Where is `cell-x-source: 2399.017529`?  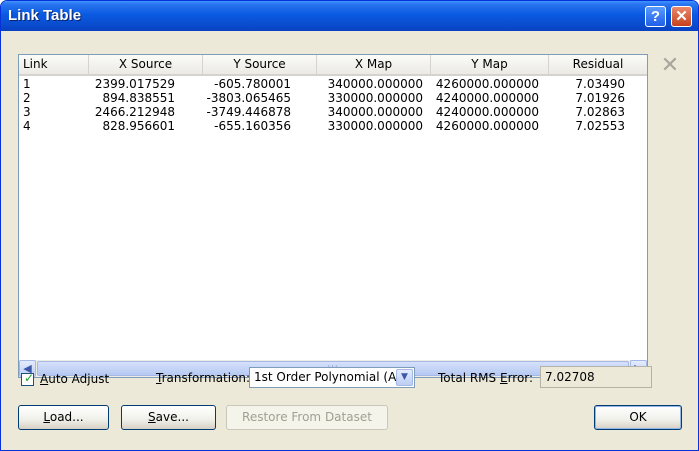
cell-x-source: 2399.017529 is located at coordinates (134, 84).